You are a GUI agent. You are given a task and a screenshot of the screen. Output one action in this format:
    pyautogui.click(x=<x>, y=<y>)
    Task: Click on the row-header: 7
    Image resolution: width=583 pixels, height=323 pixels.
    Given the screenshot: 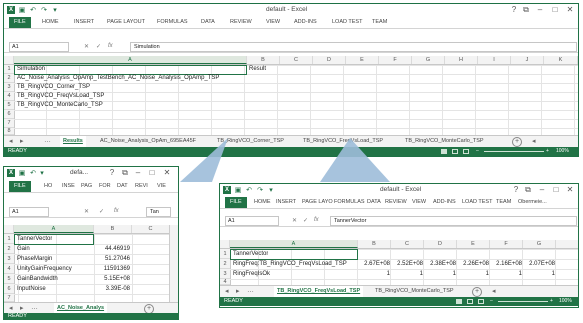 What is the action you would take?
    pyautogui.click(x=9, y=123)
    